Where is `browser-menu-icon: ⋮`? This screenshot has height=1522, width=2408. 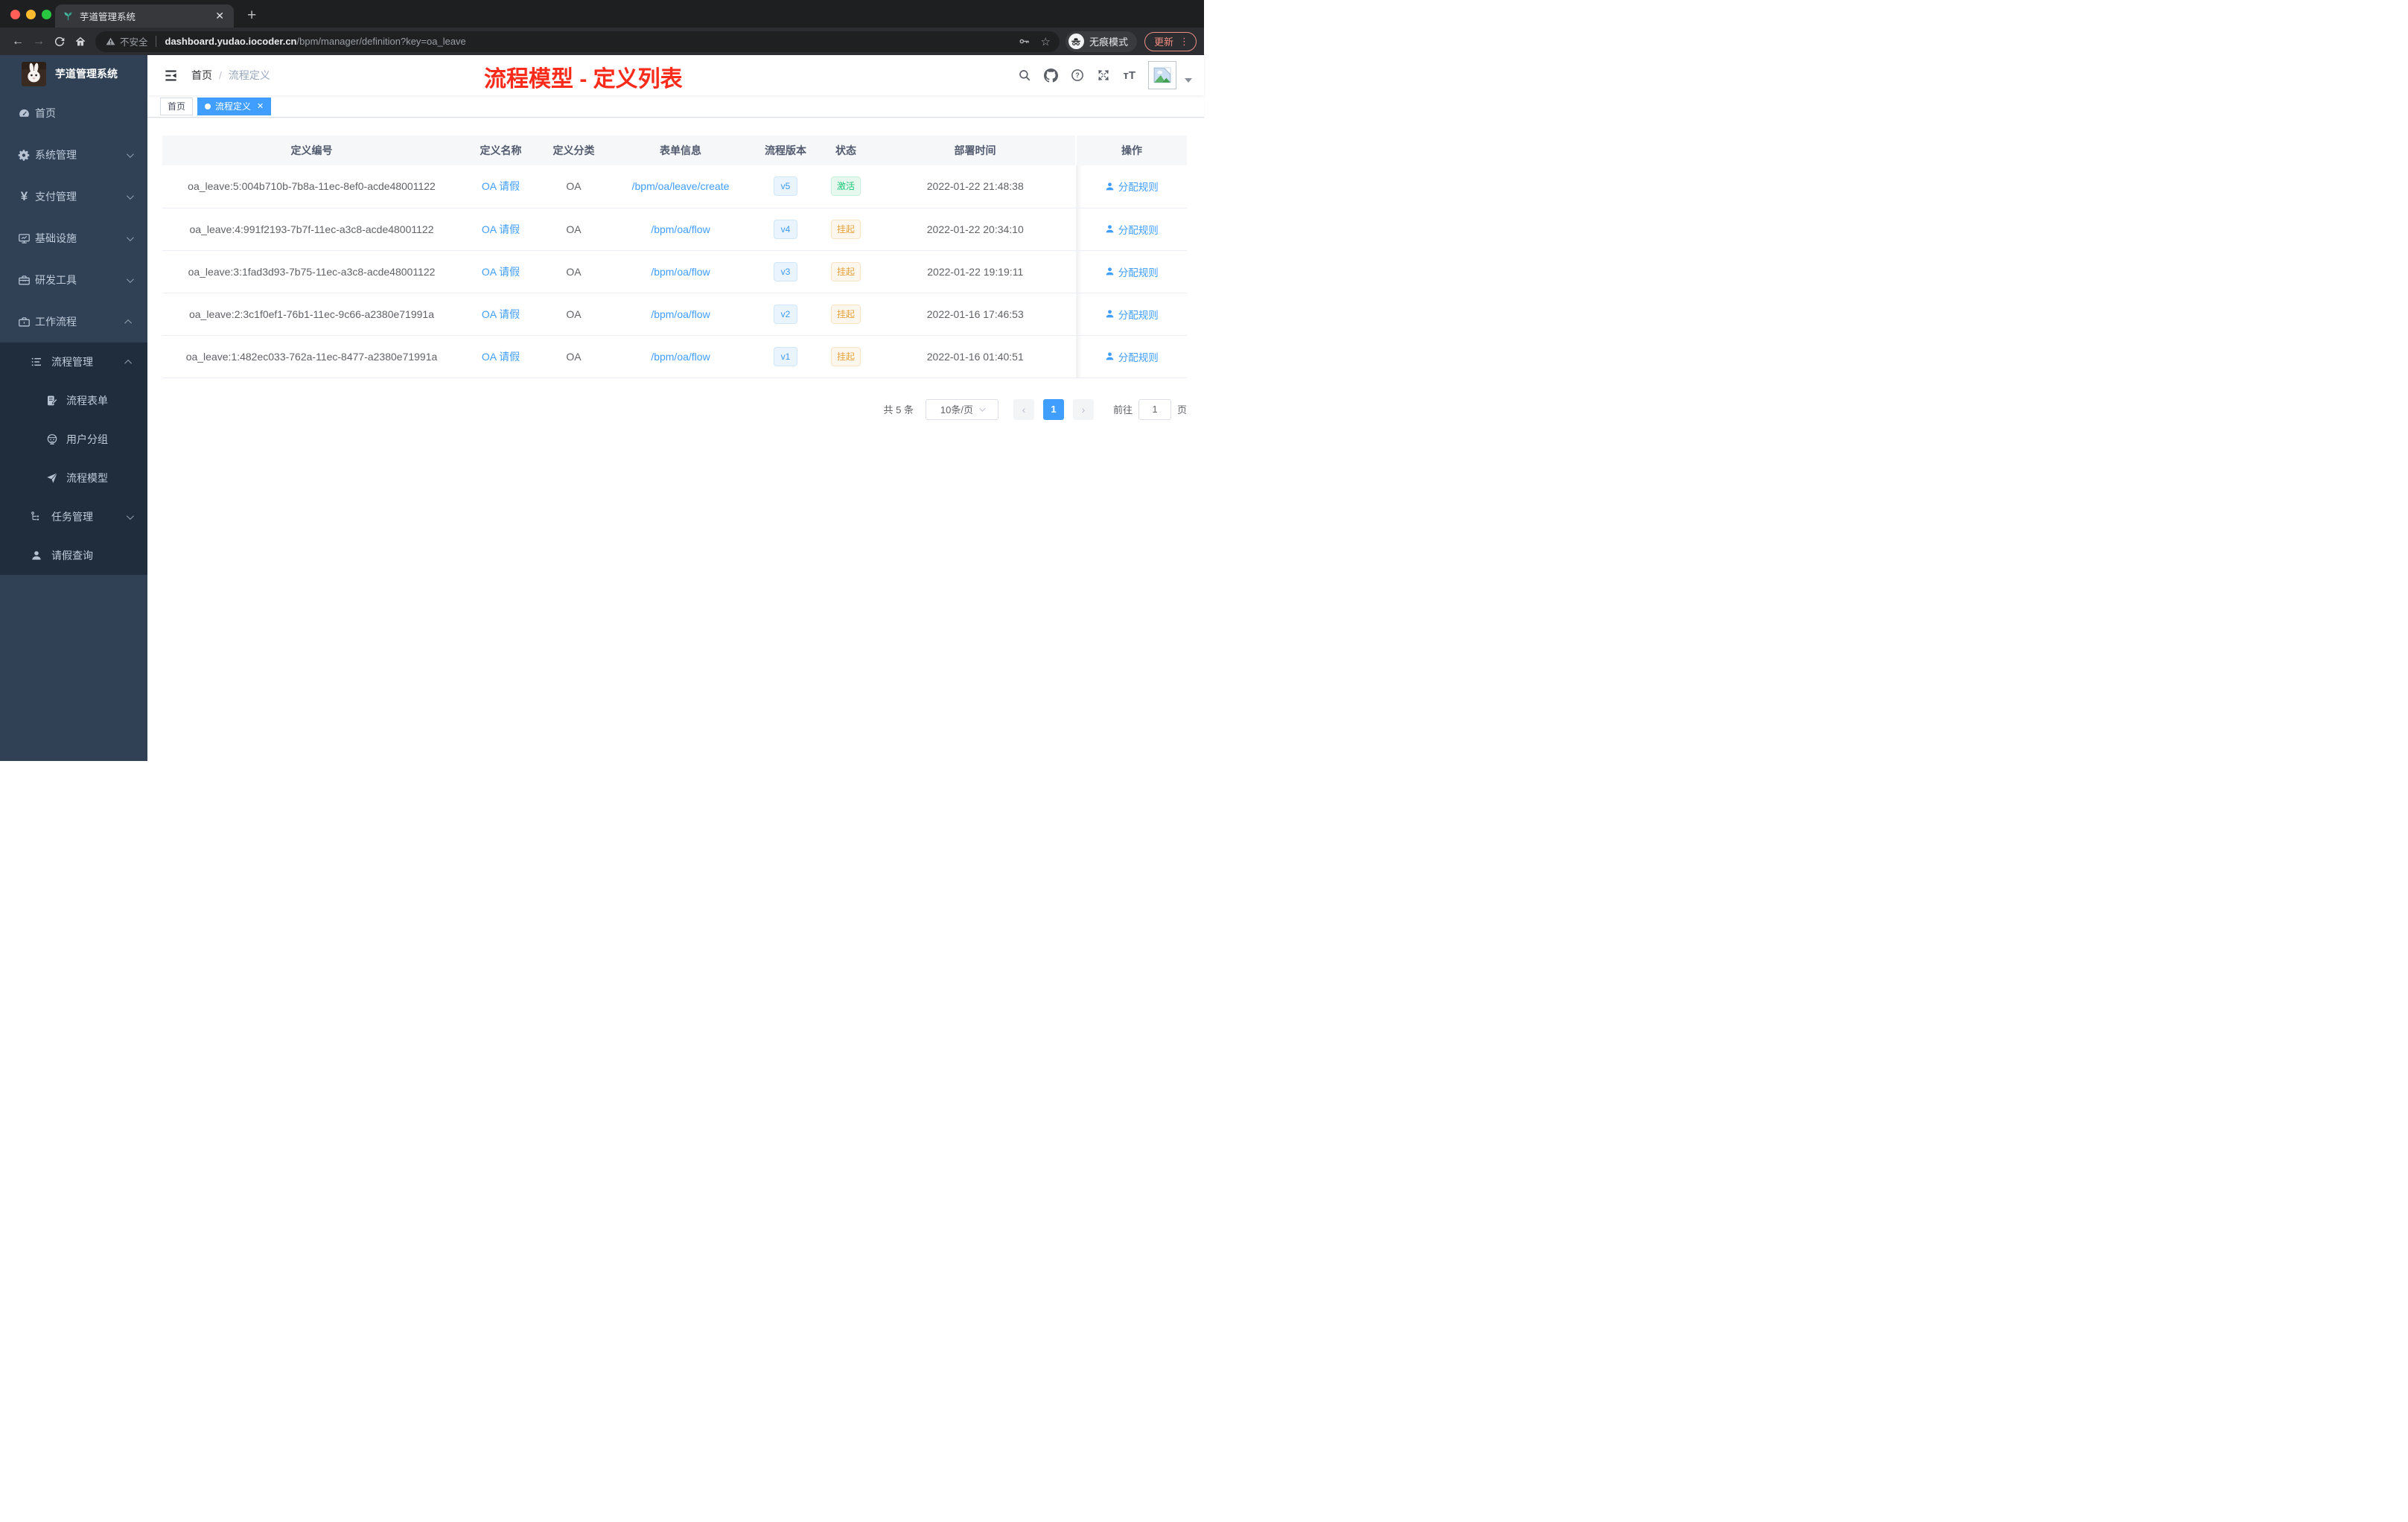
browser-menu-icon: ⋮ is located at coordinates (1184, 42).